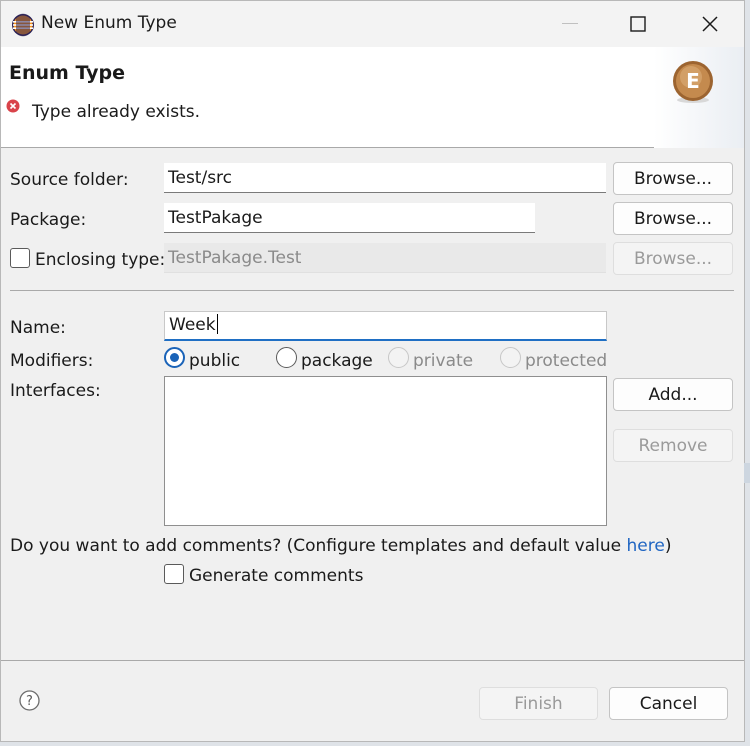 The image size is (750, 746). I want to click on title-bar: New Enum Type, so click(372, 24).